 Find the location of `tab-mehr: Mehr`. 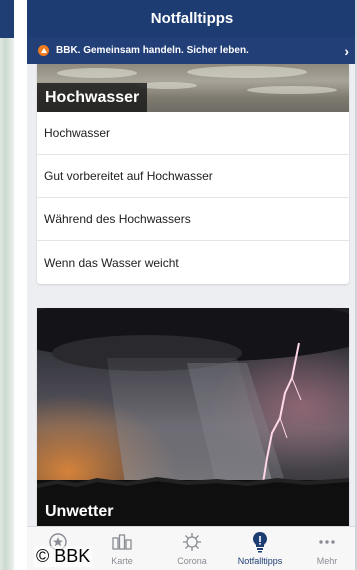

tab-mehr: Mehr is located at coordinates (327, 548).